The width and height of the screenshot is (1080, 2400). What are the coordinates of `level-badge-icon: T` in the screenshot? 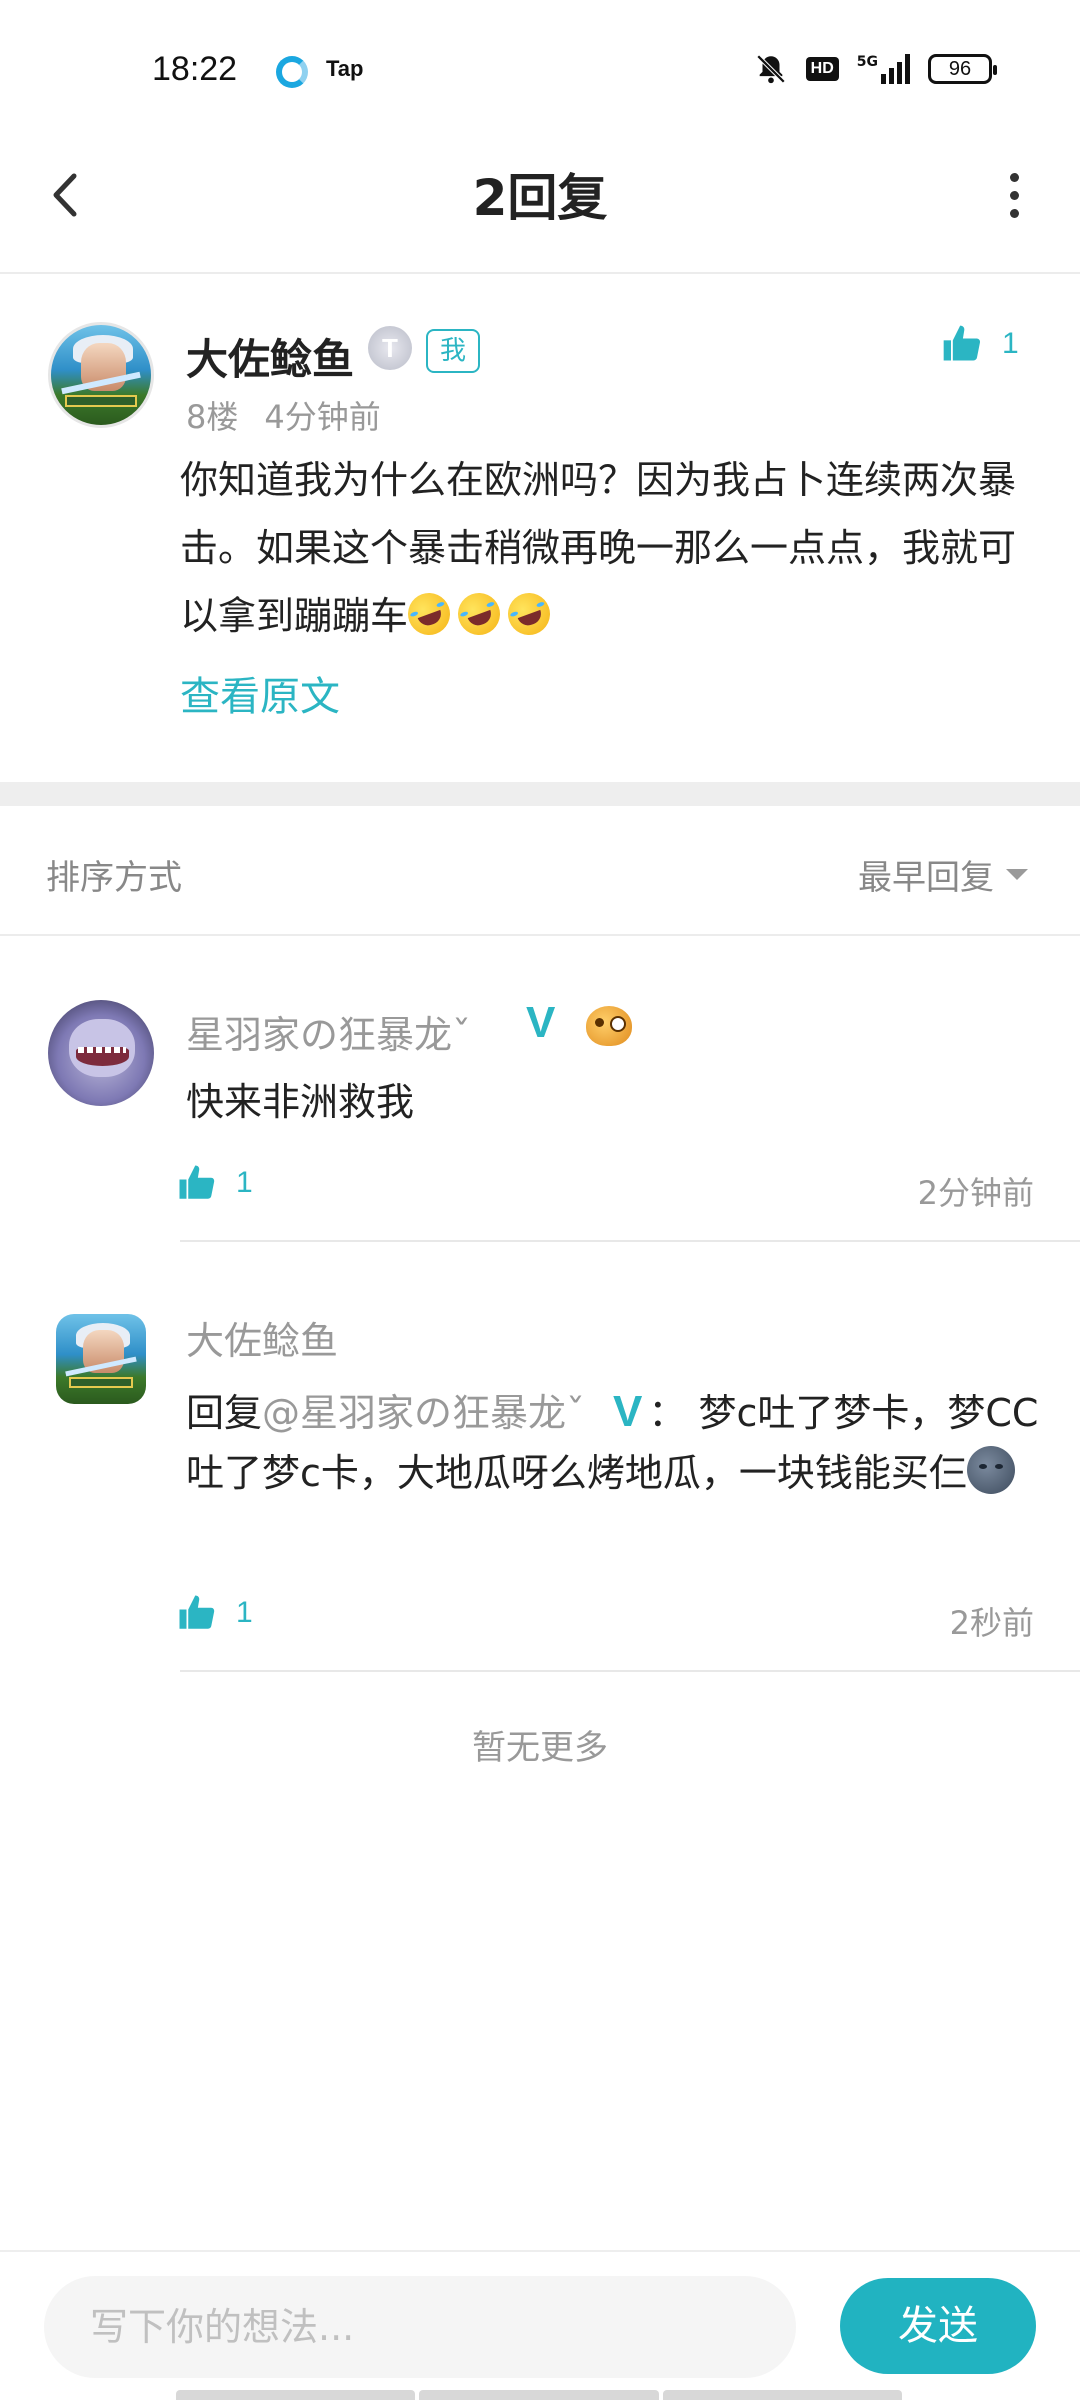 It's located at (390, 348).